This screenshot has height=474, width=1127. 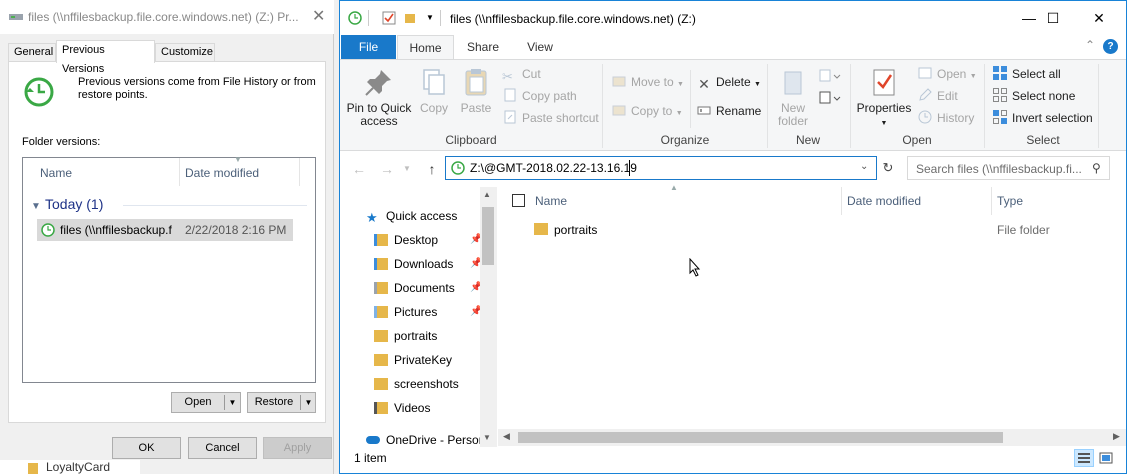 I want to click on paste-shortcut-button: Paste shortcut, so click(x=550, y=118).